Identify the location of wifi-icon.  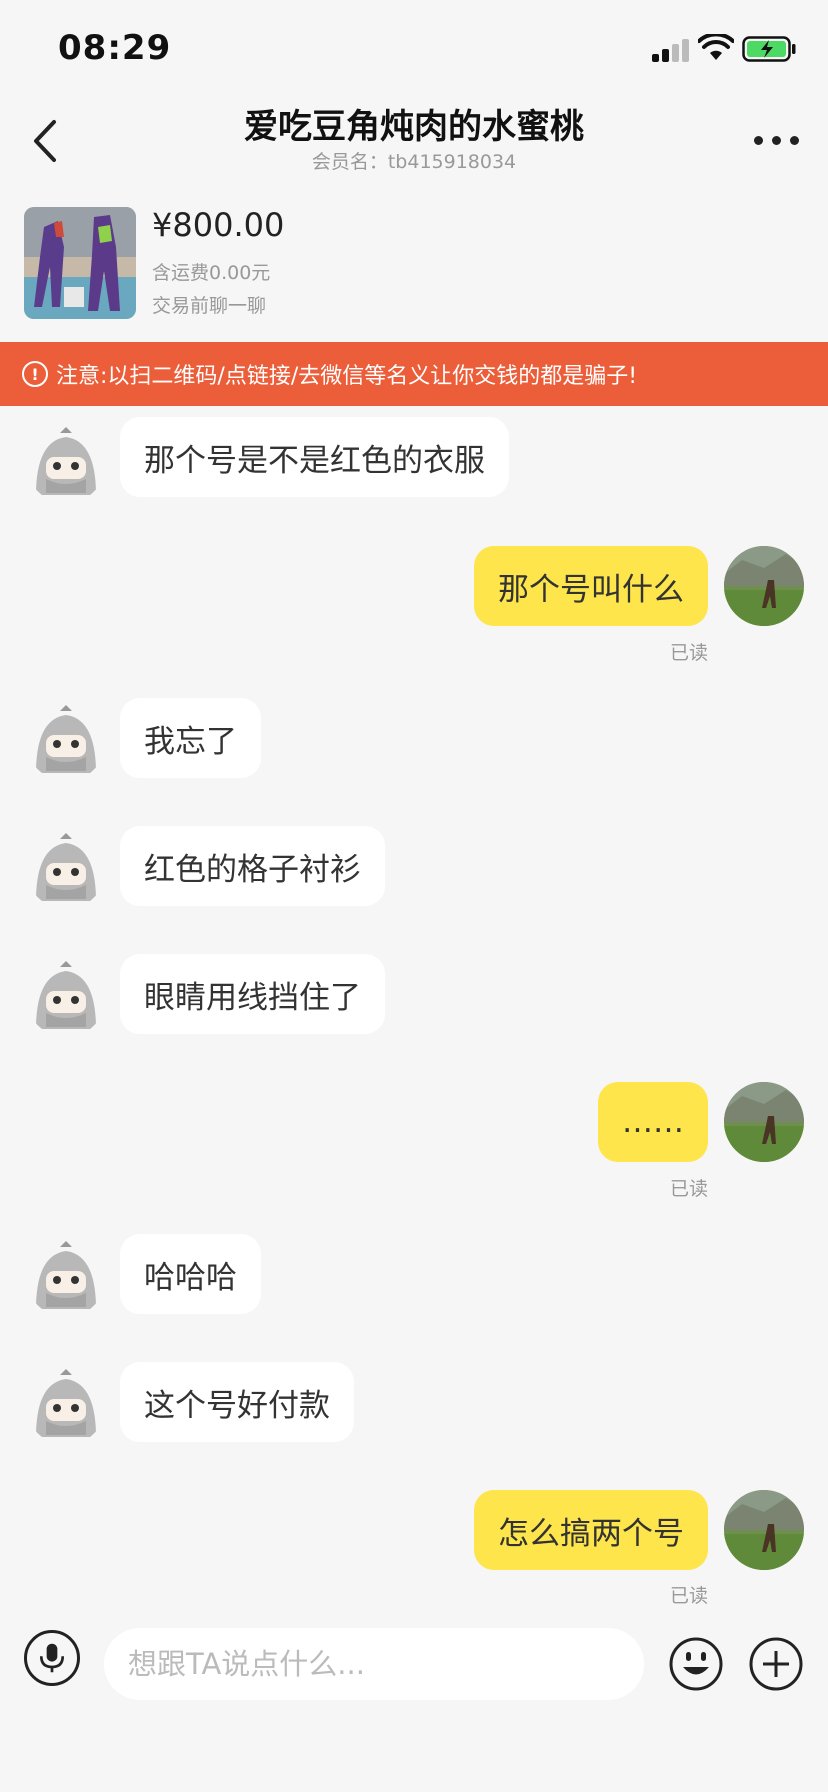
(716, 47).